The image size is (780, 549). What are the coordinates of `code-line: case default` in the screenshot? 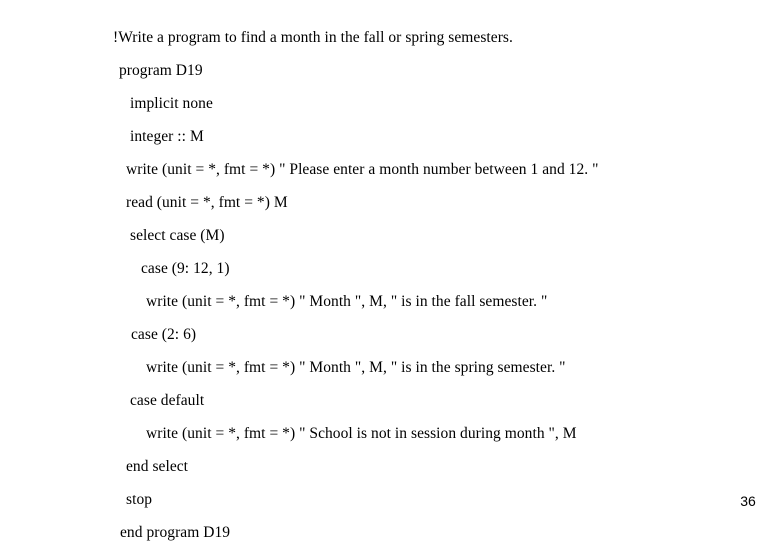 It's located at (167, 400).